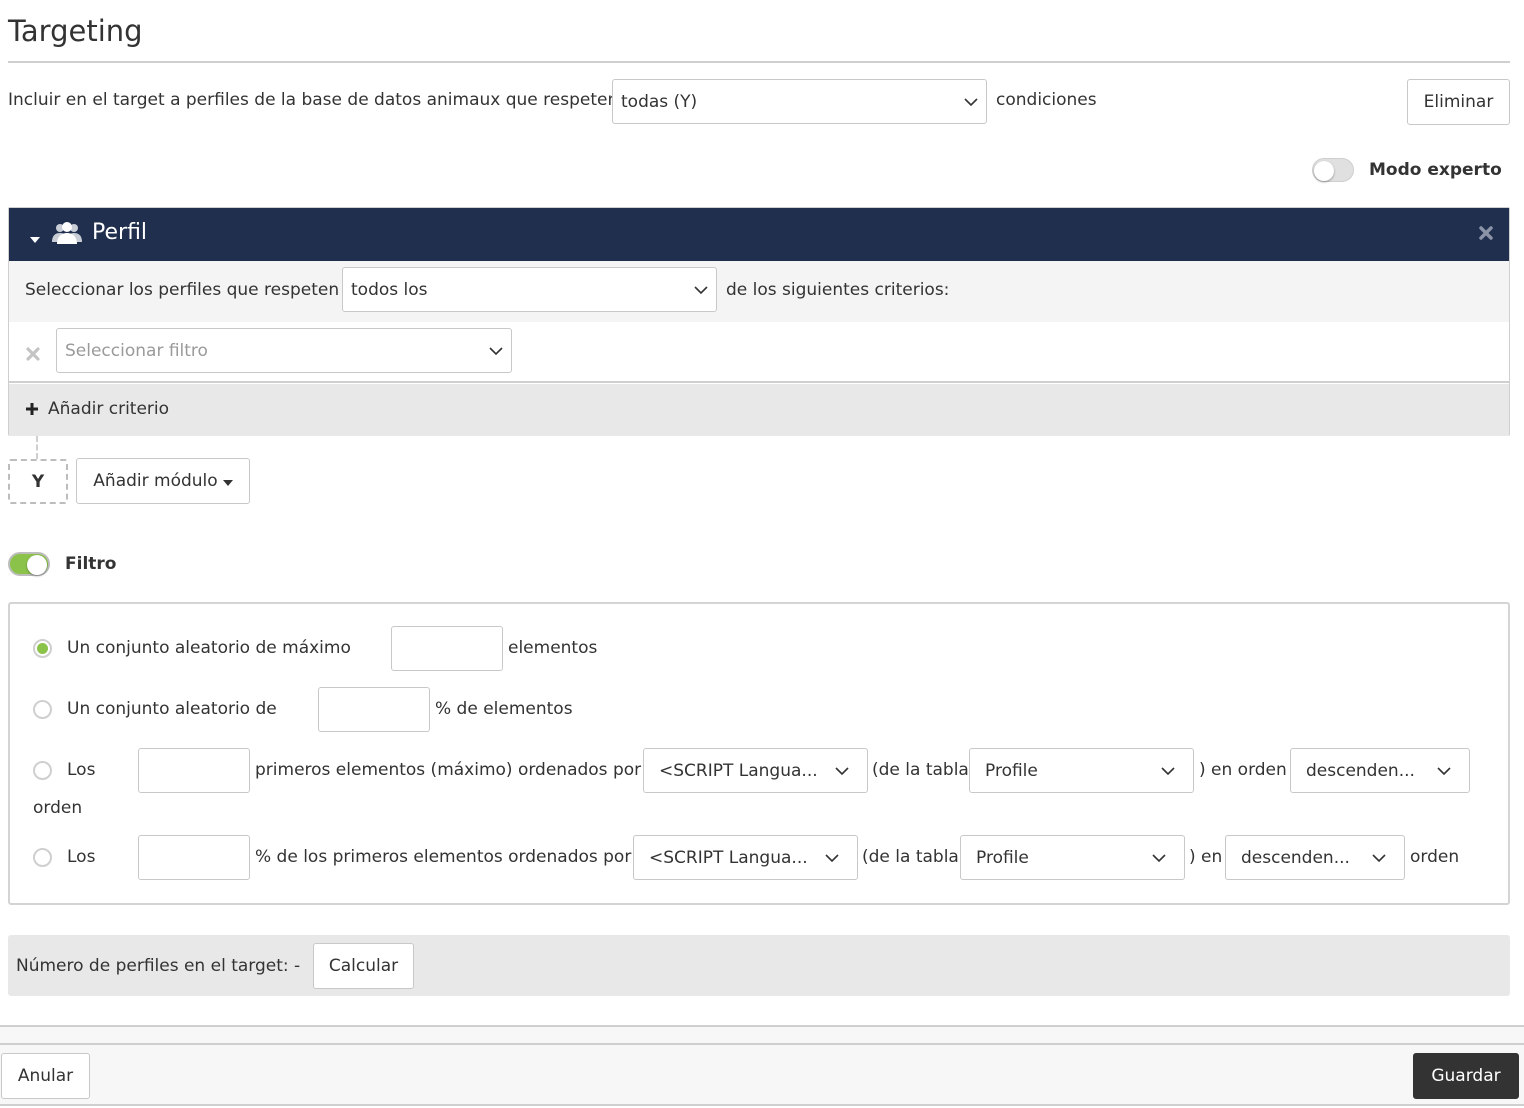  Describe the element at coordinates (1081, 770) in the screenshot. I see `top-count-table-select: Profile` at that location.